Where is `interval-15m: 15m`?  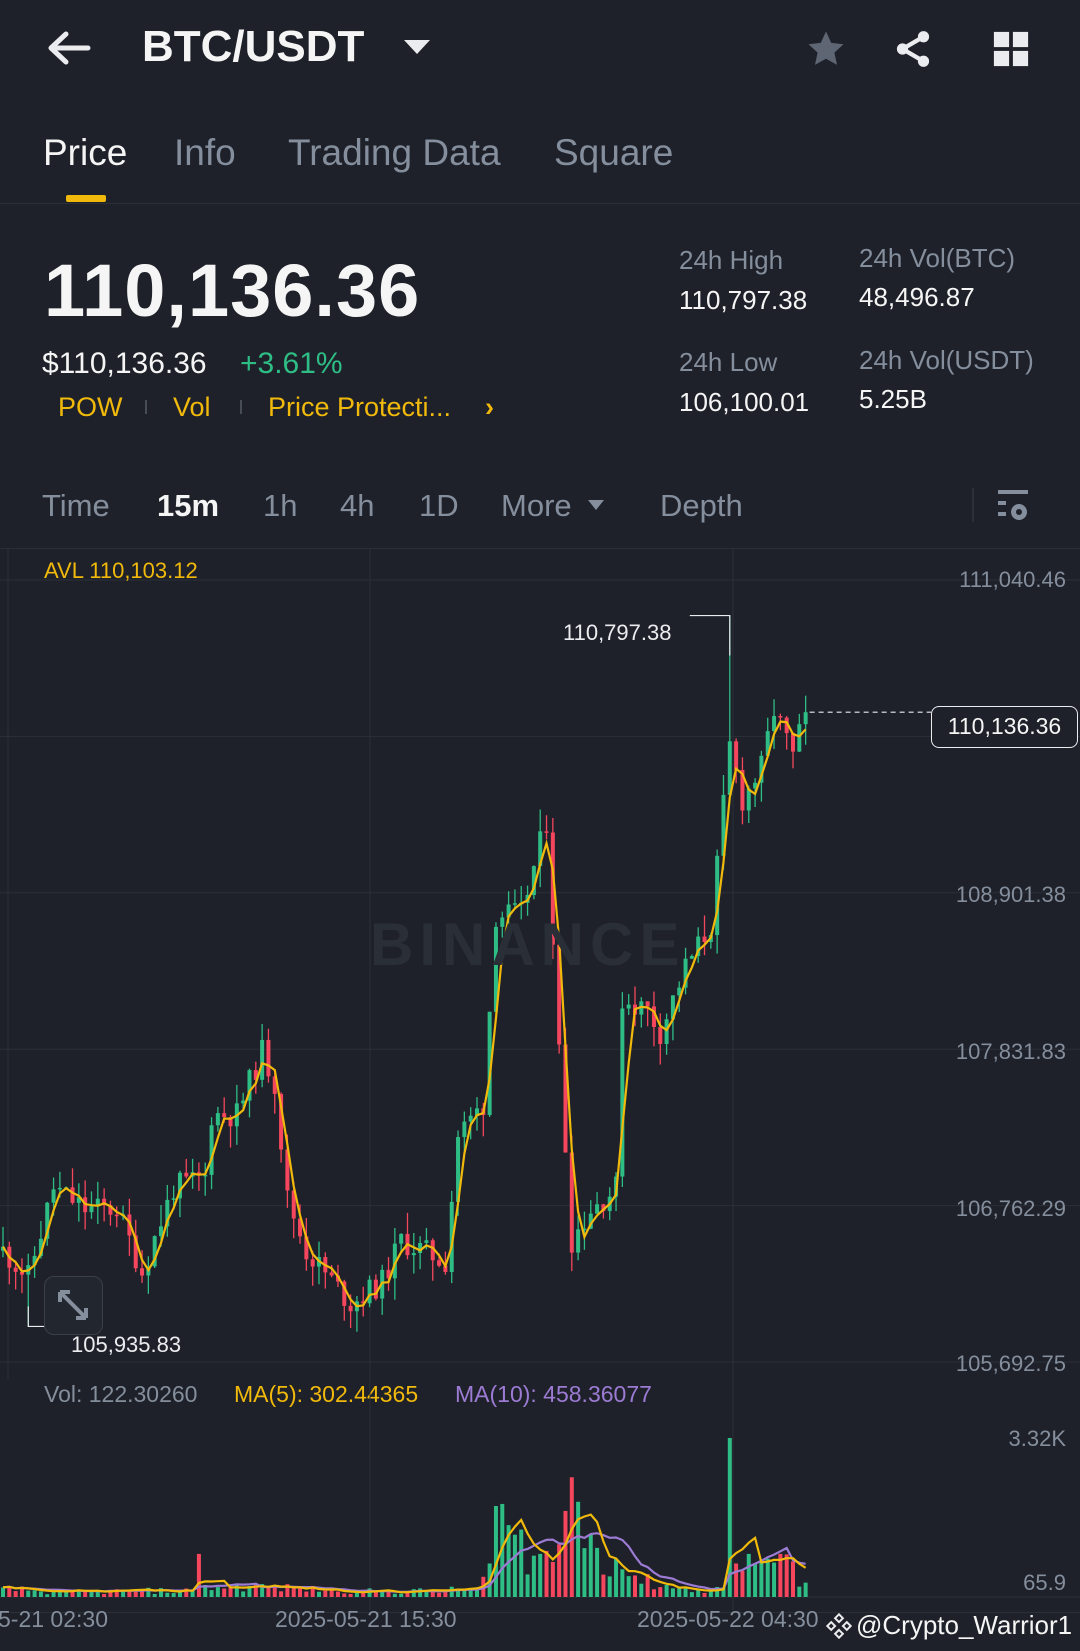 interval-15m: 15m is located at coordinates (188, 506).